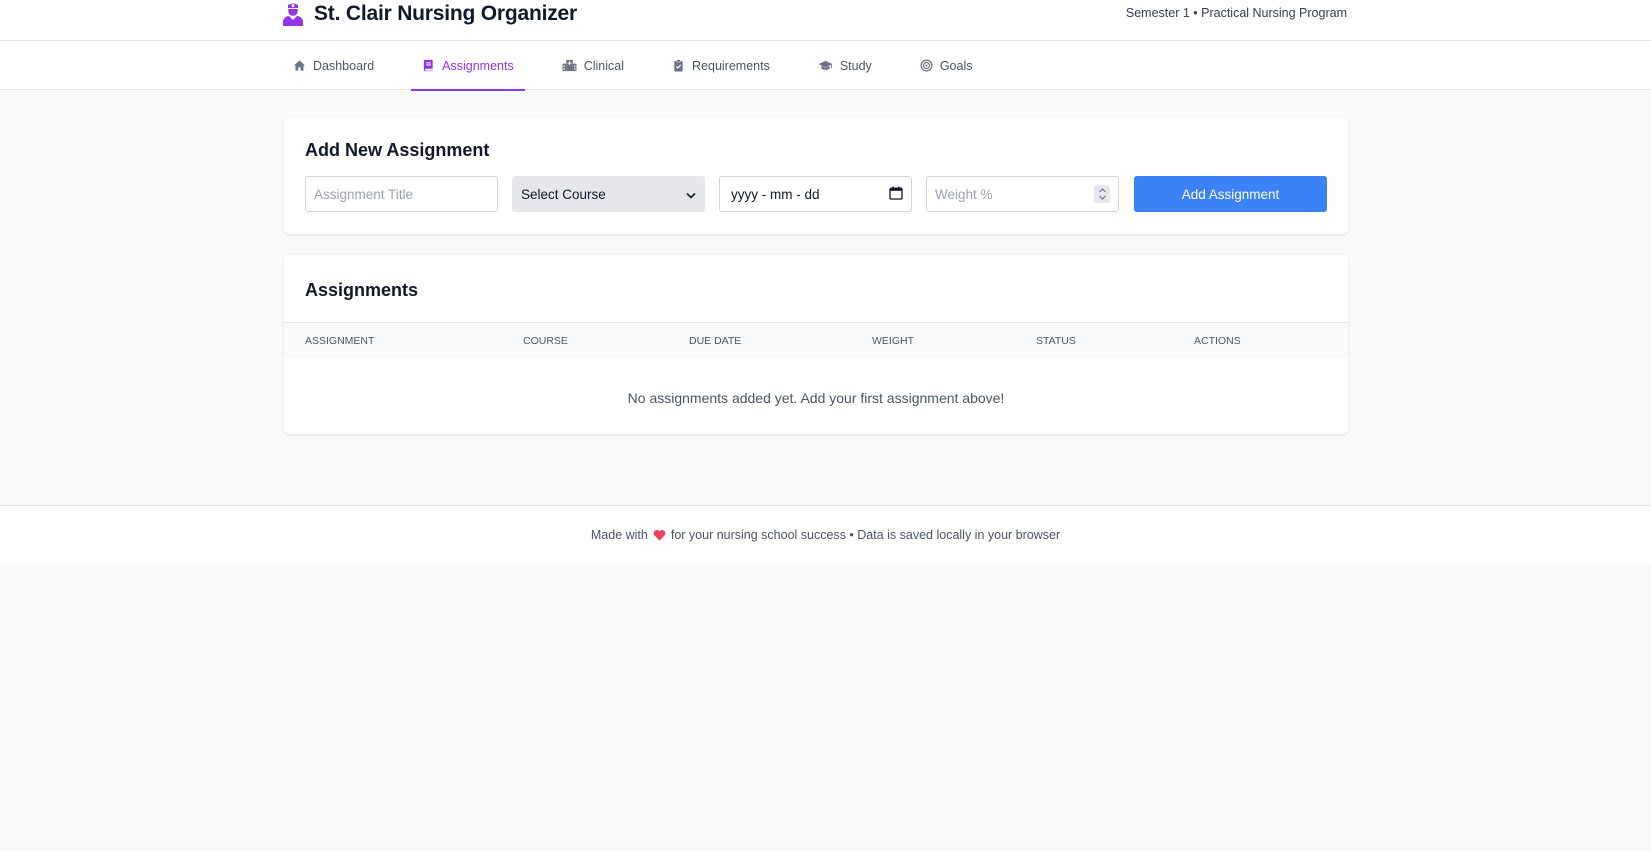  What do you see at coordinates (545, 341) in the screenshot?
I see `column-header-course: Course` at bounding box center [545, 341].